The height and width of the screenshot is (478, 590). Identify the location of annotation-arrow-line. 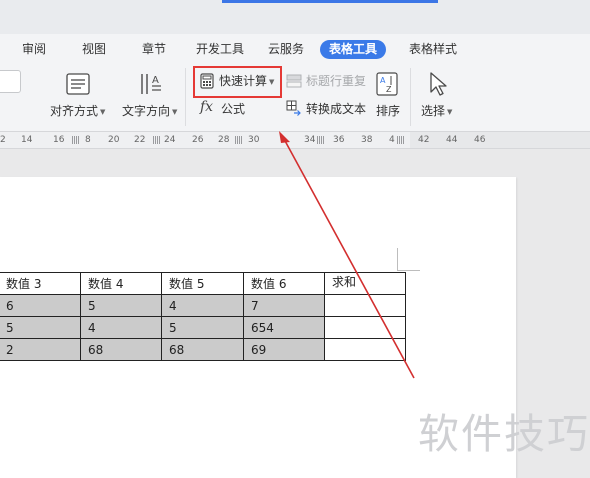
(349, 258).